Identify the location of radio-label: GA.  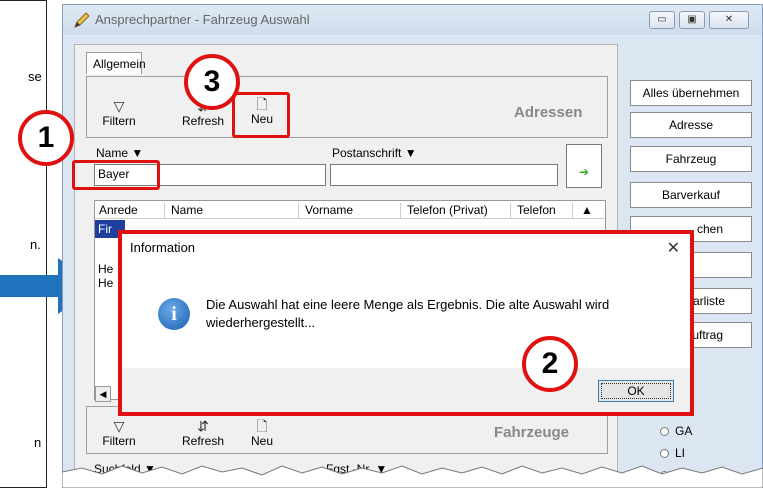
(684, 431).